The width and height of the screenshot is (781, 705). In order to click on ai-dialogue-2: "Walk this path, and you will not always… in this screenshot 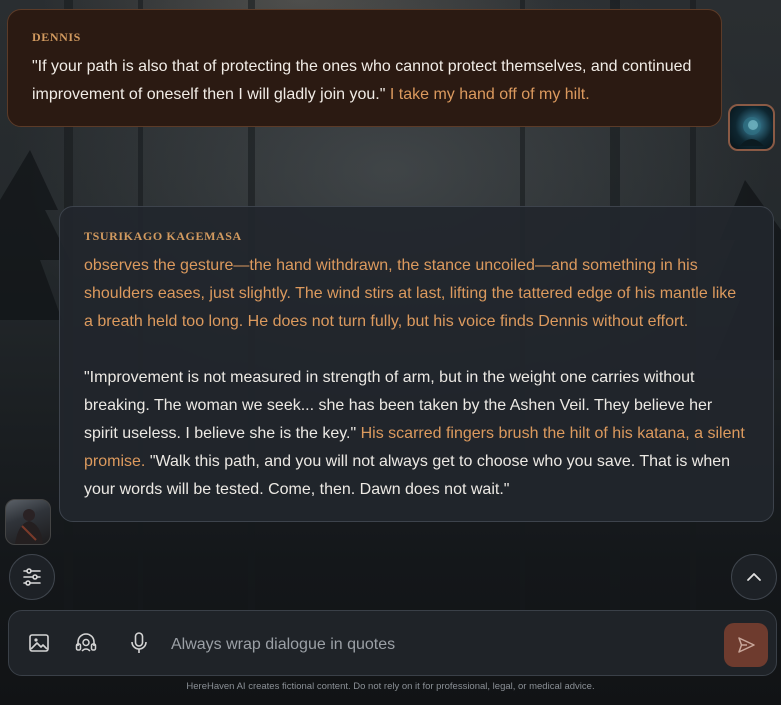, I will do `click(407, 475)`.